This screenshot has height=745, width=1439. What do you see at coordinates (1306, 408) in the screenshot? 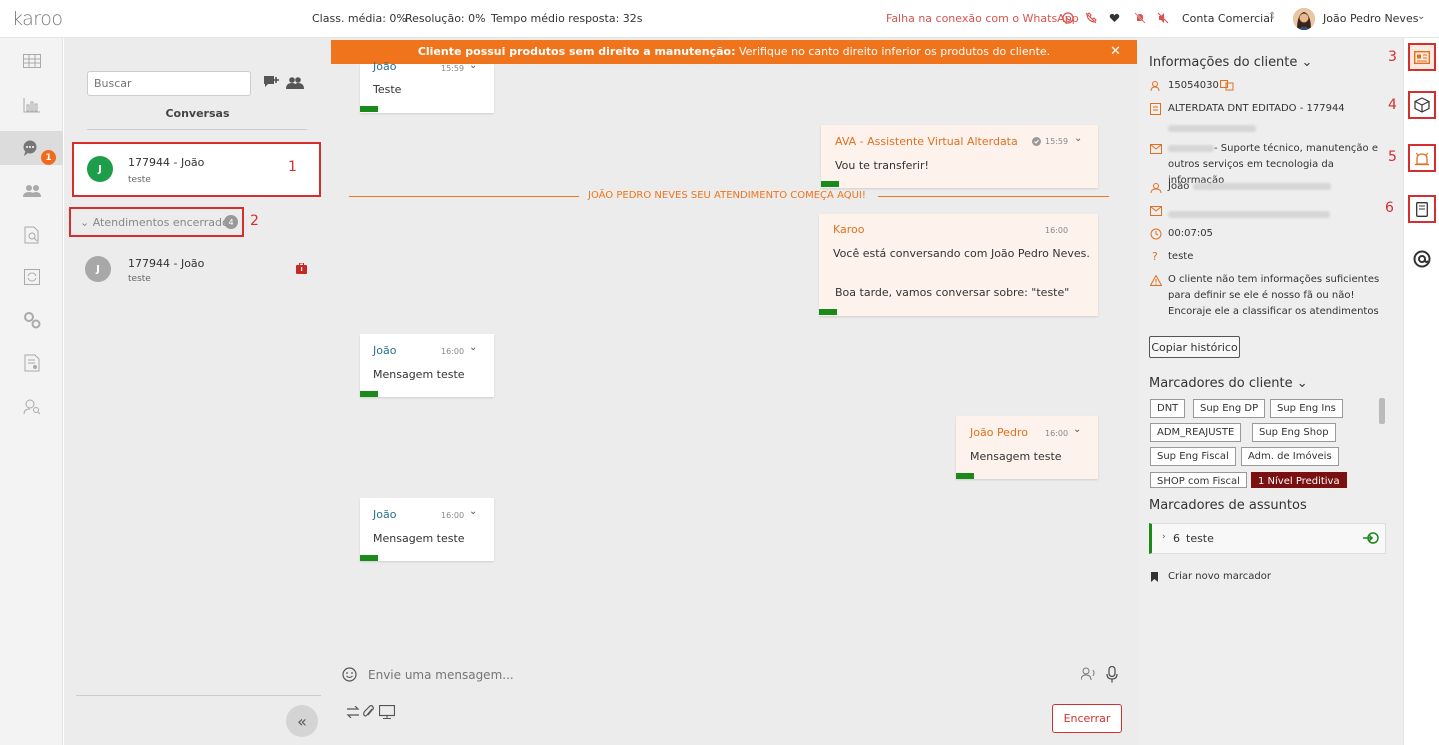
I see `client-tag: Sup Eng Ins` at bounding box center [1306, 408].